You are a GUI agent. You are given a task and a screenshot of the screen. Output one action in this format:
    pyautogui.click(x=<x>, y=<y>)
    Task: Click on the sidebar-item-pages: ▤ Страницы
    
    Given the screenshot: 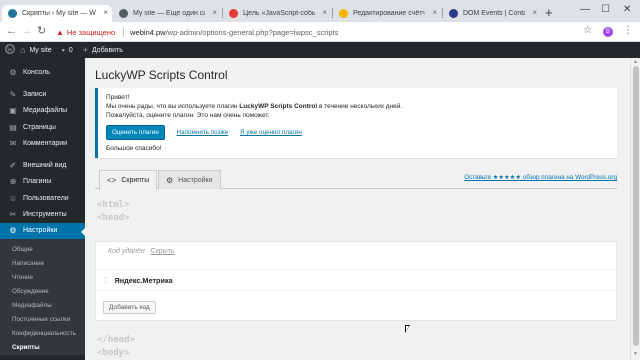 What is the action you would take?
    pyautogui.click(x=42, y=127)
    